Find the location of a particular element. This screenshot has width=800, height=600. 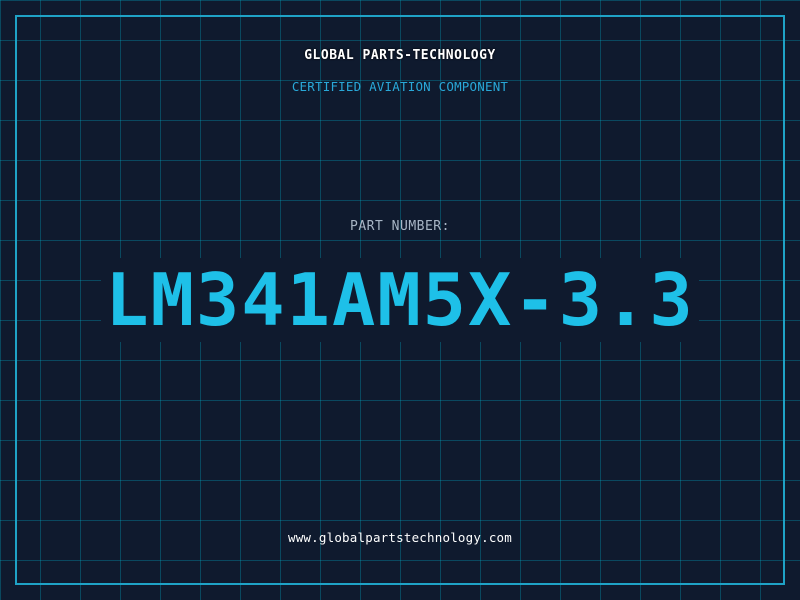

website-link: www.globalpartstechnology.com is located at coordinates (400, 537).